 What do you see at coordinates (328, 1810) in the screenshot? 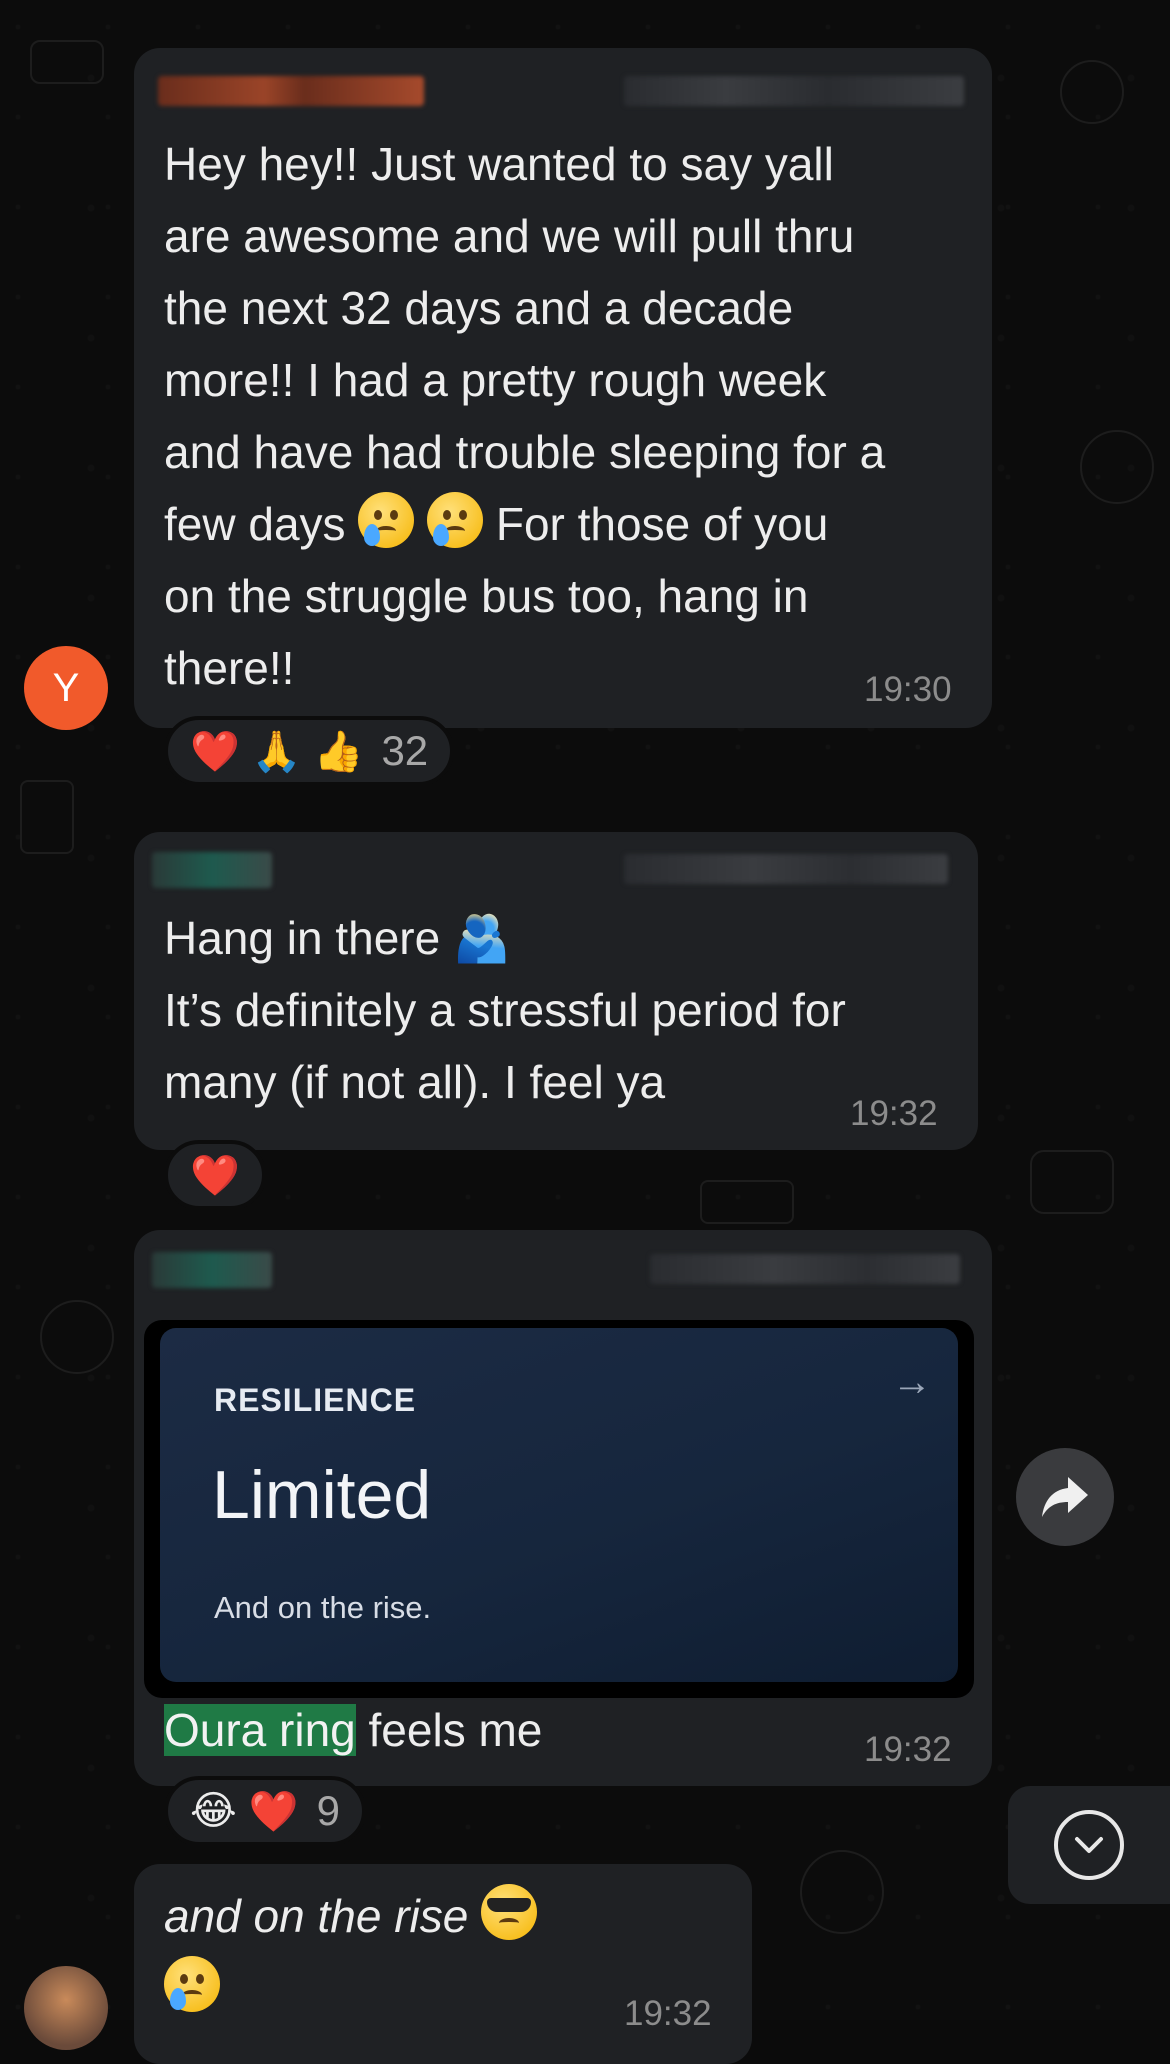
I see `reaction-count: 9` at bounding box center [328, 1810].